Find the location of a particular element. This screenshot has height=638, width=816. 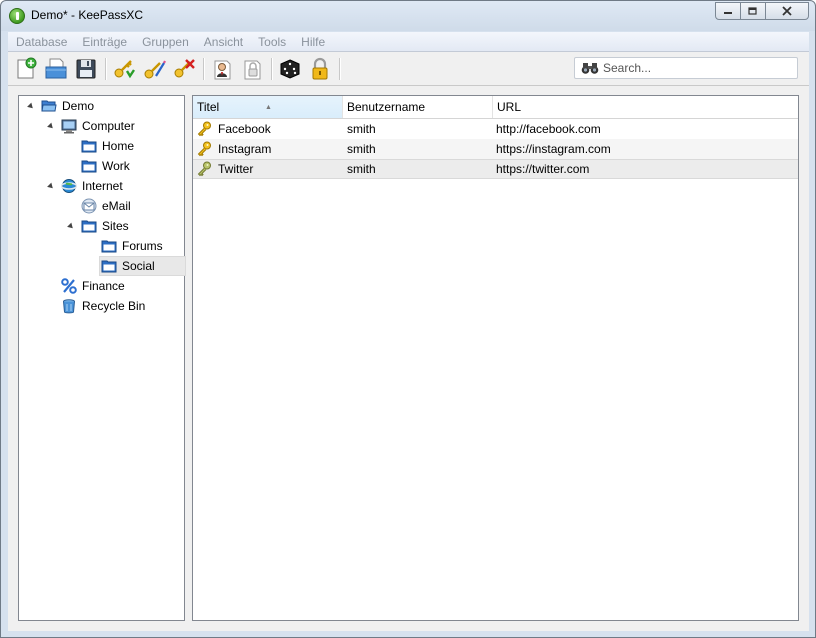

tree-item-label: Internet is located at coordinates (102, 186).